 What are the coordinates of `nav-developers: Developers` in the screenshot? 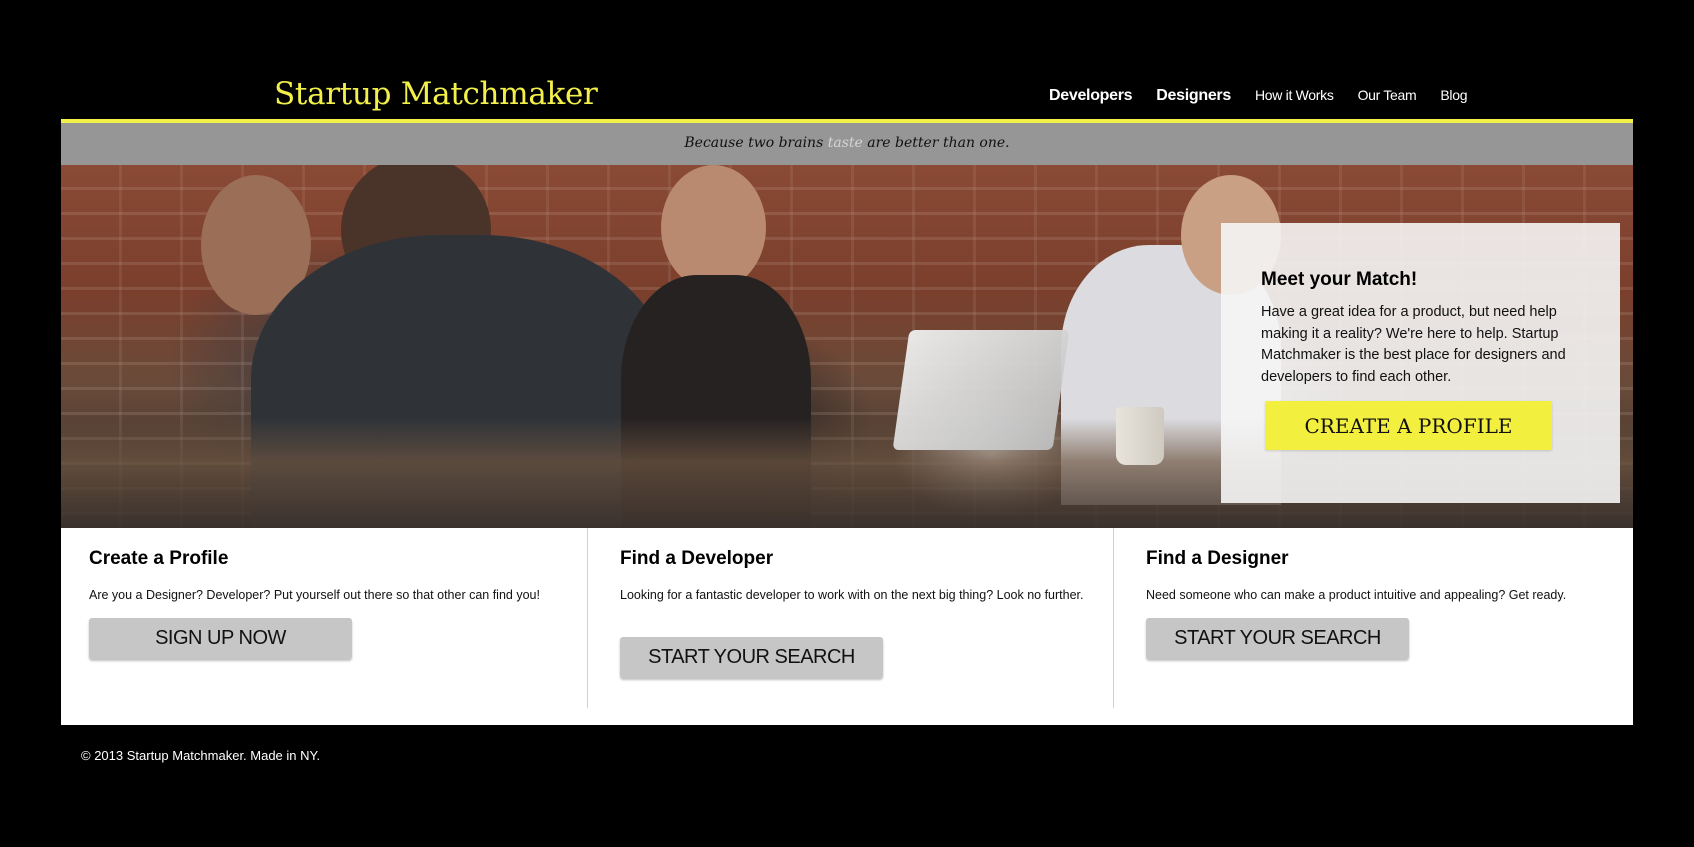 It's located at (1091, 96).